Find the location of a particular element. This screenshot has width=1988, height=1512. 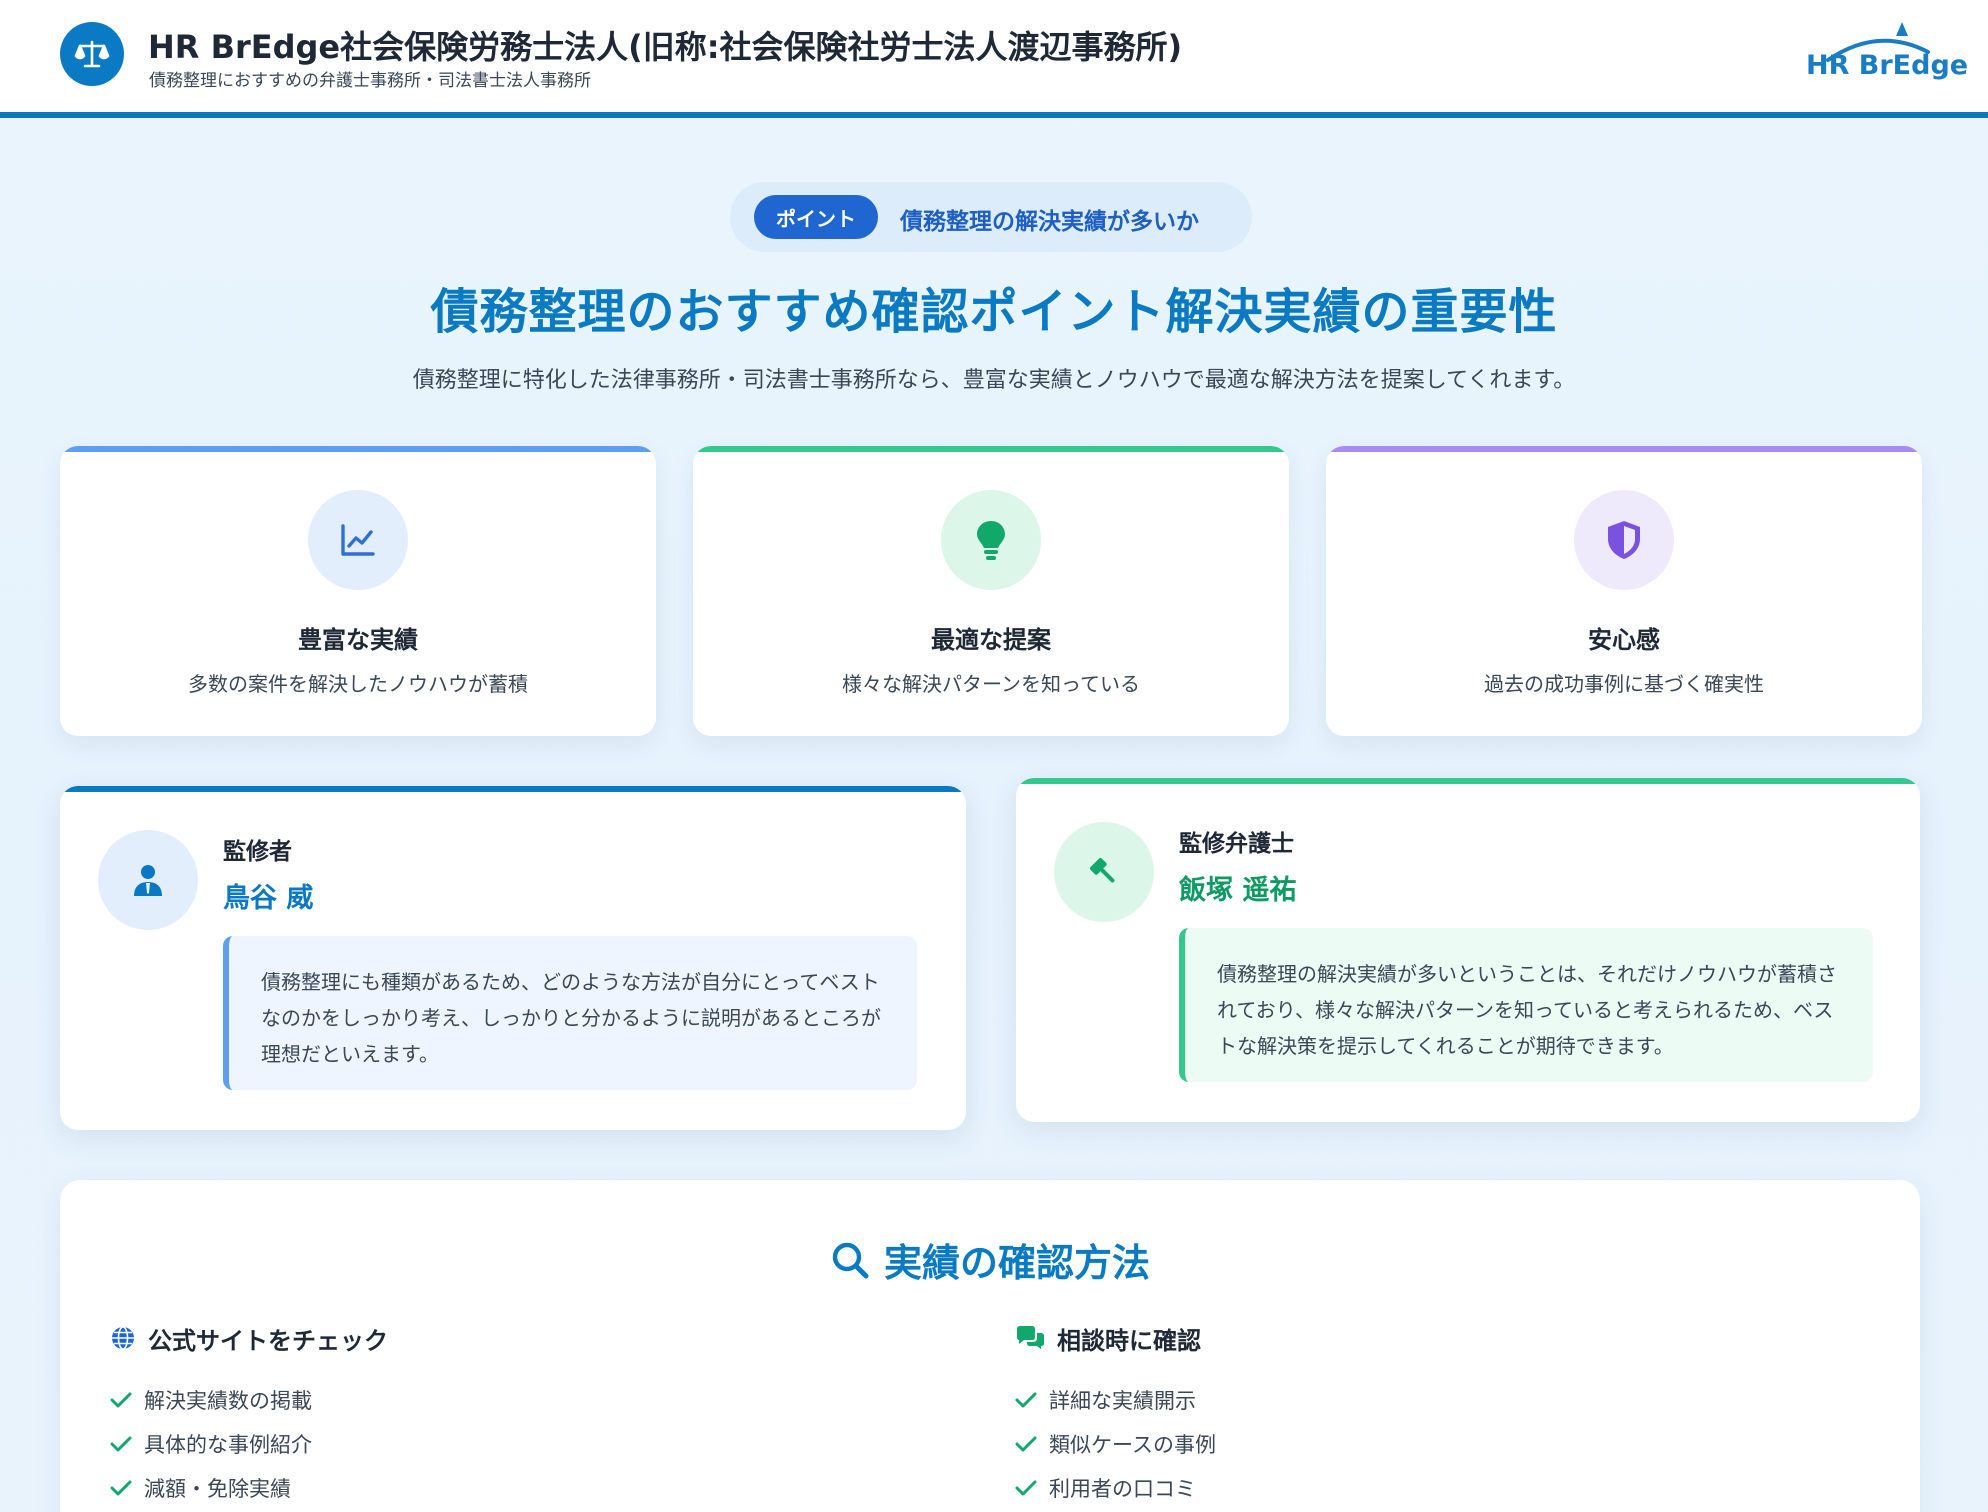

feature-desc: 多数の案件を解決したノウハウが蓄積 is located at coordinates (358, 684).